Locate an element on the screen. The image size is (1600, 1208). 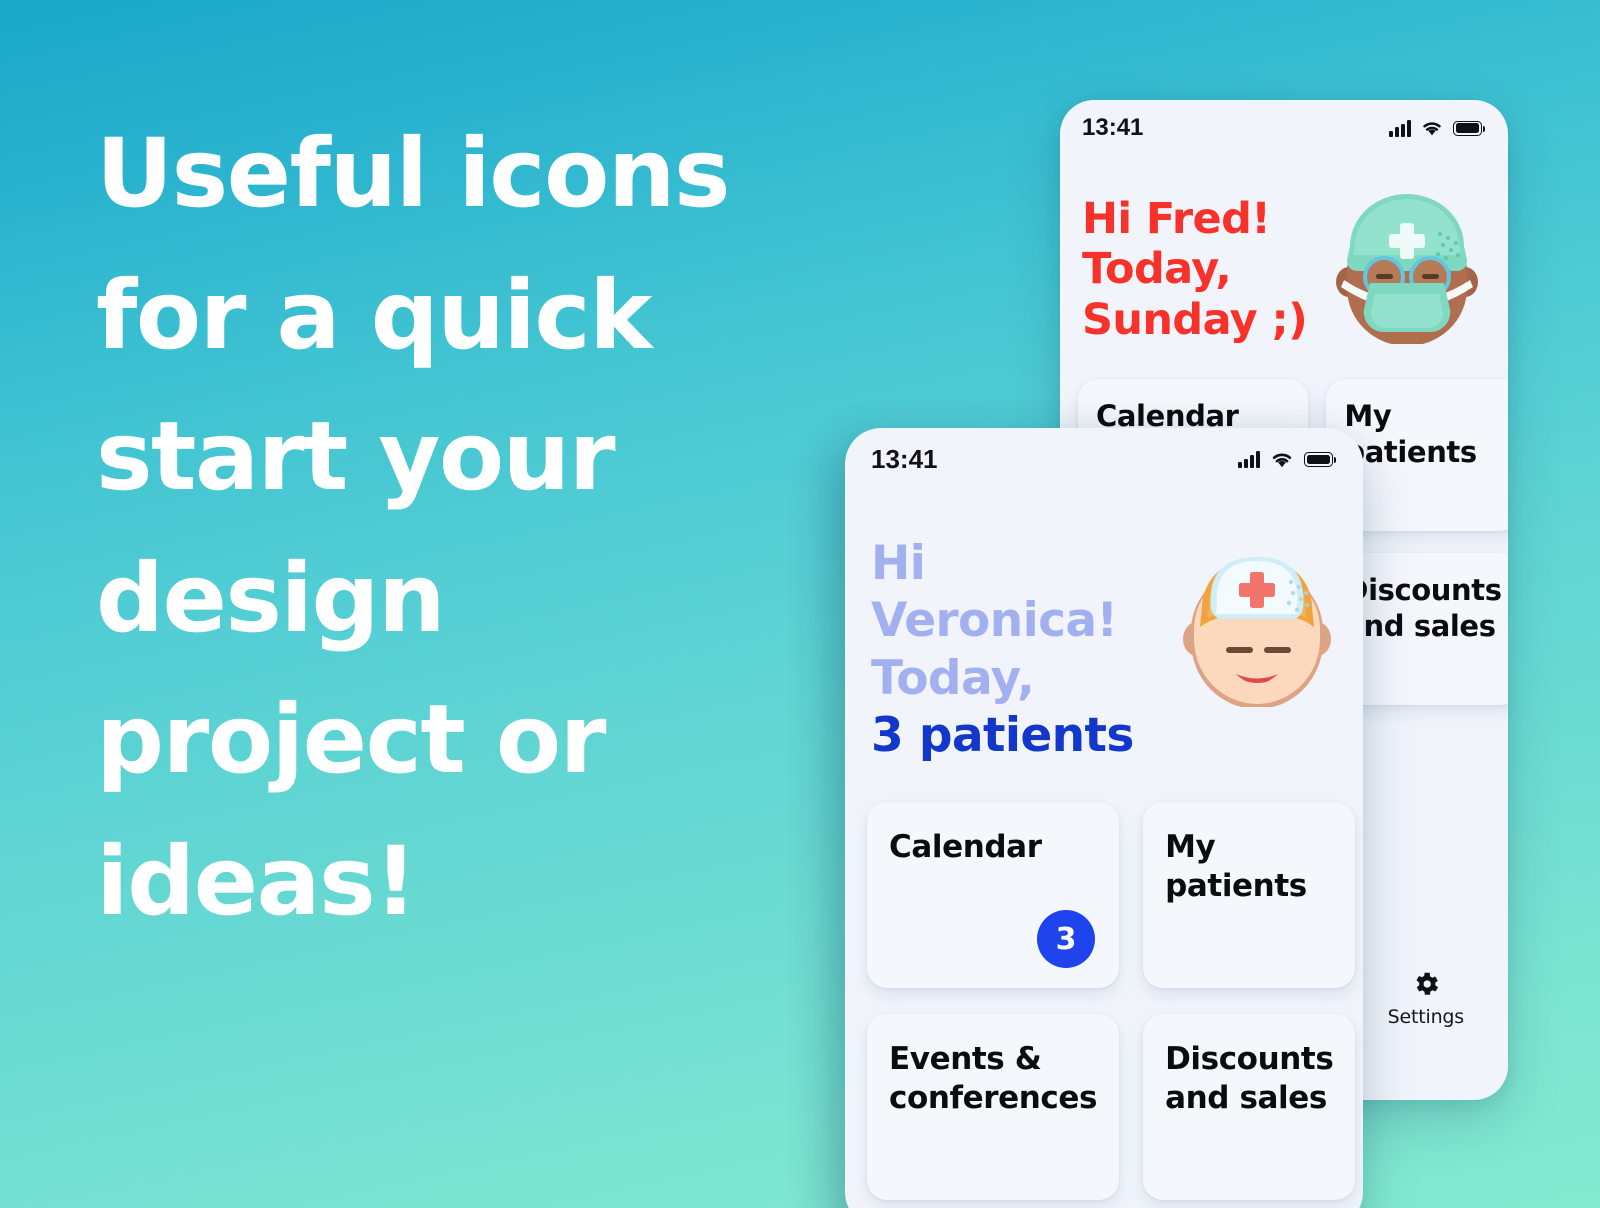
greeting-row: Hi Fred! Today, Sunday ;) is located at coordinates (1284, 243).